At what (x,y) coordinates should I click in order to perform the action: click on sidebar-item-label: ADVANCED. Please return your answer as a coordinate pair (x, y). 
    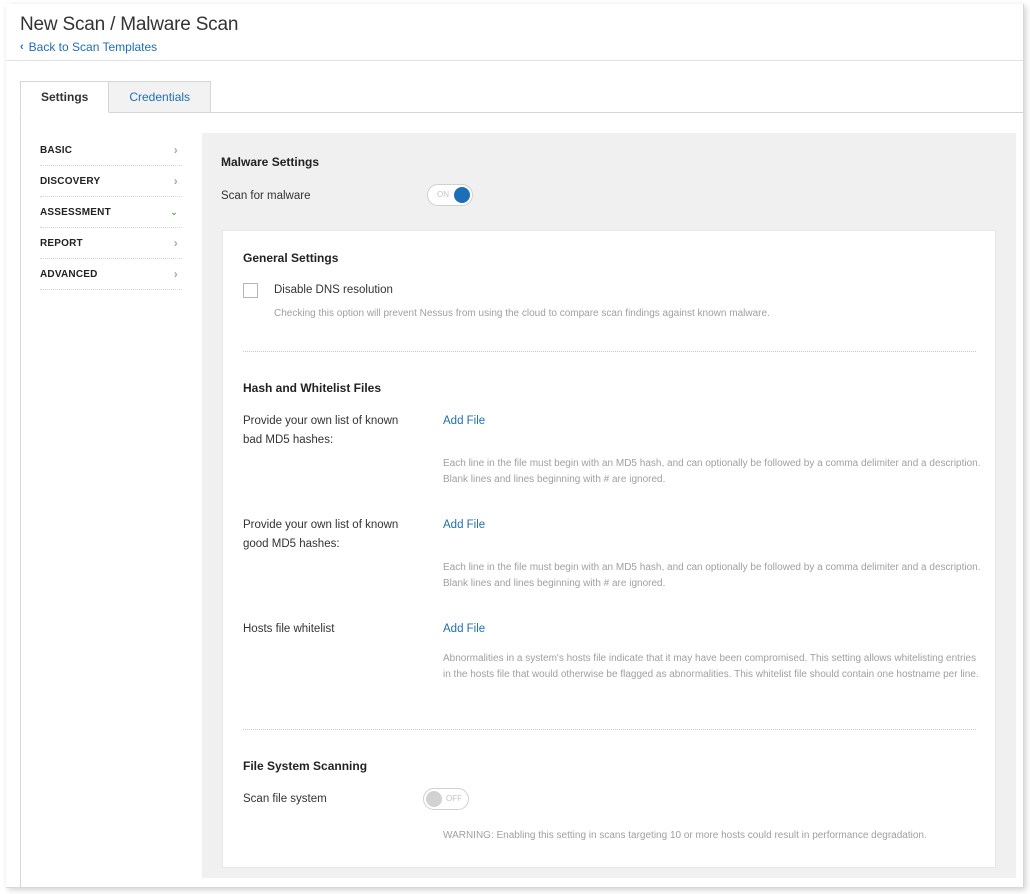
    Looking at the image, I should click on (69, 274).